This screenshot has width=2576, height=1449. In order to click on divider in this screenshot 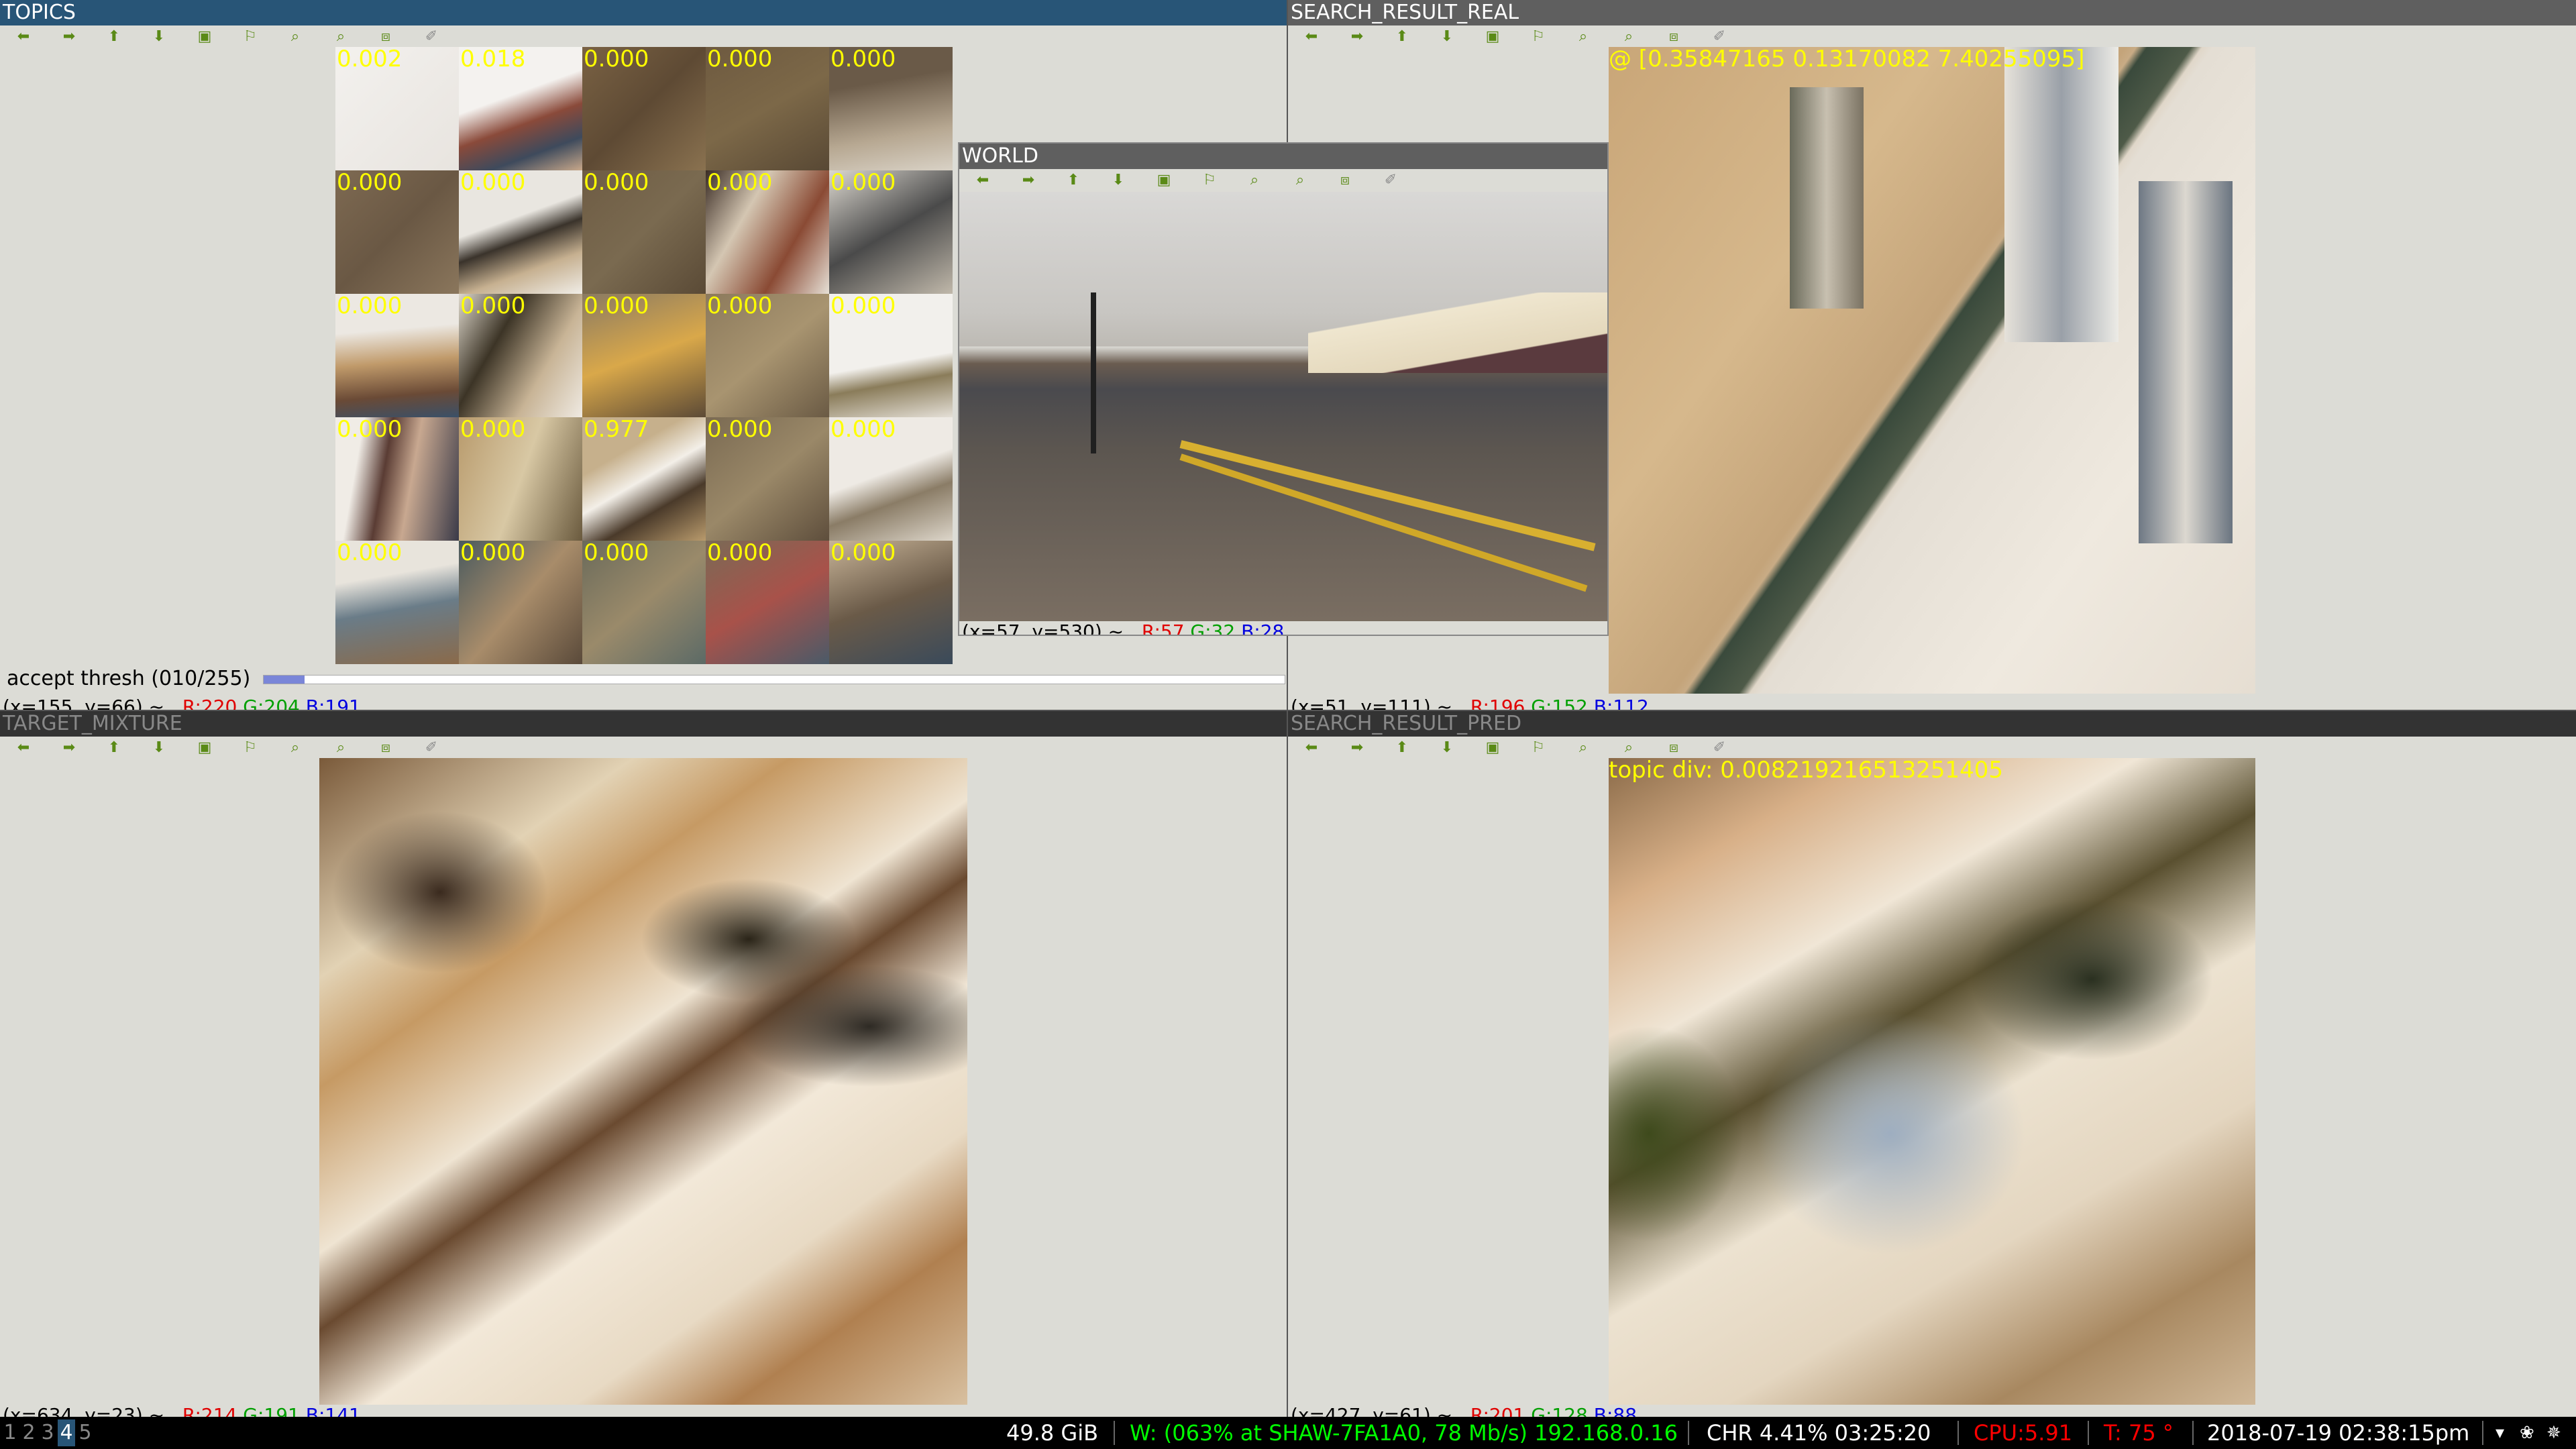, I will do `click(1958, 1433)`.